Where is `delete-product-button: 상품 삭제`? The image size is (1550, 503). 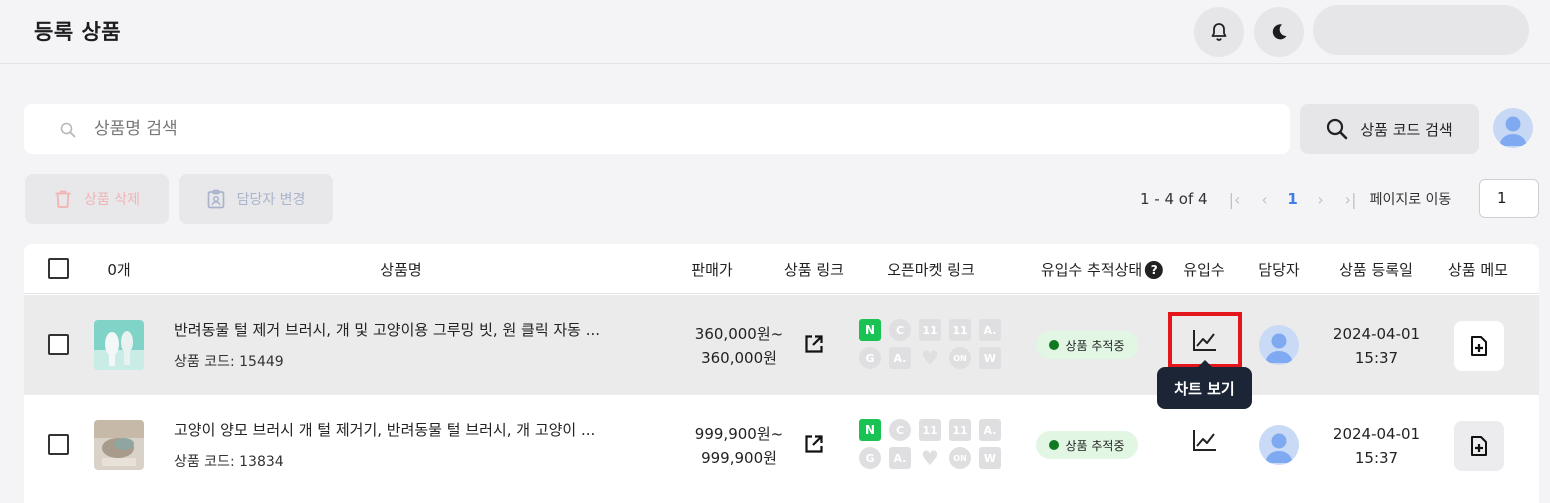 delete-product-button: 상품 삭제 is located at coordinates (97, 199).